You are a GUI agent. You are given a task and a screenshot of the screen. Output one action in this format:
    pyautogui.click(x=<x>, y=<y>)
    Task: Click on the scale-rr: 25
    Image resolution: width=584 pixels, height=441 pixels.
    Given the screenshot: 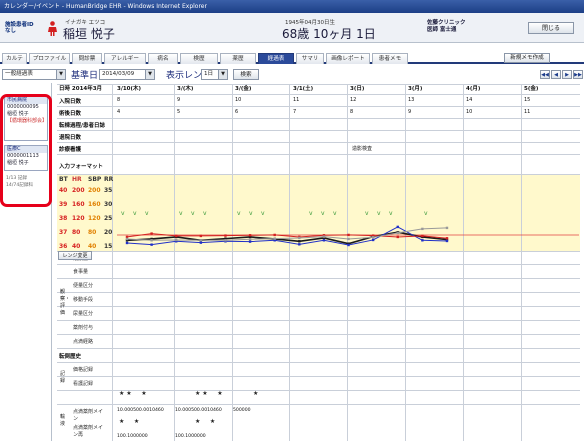 What is the action you would take?
    pyautogui.click(x=108, y=218)
    